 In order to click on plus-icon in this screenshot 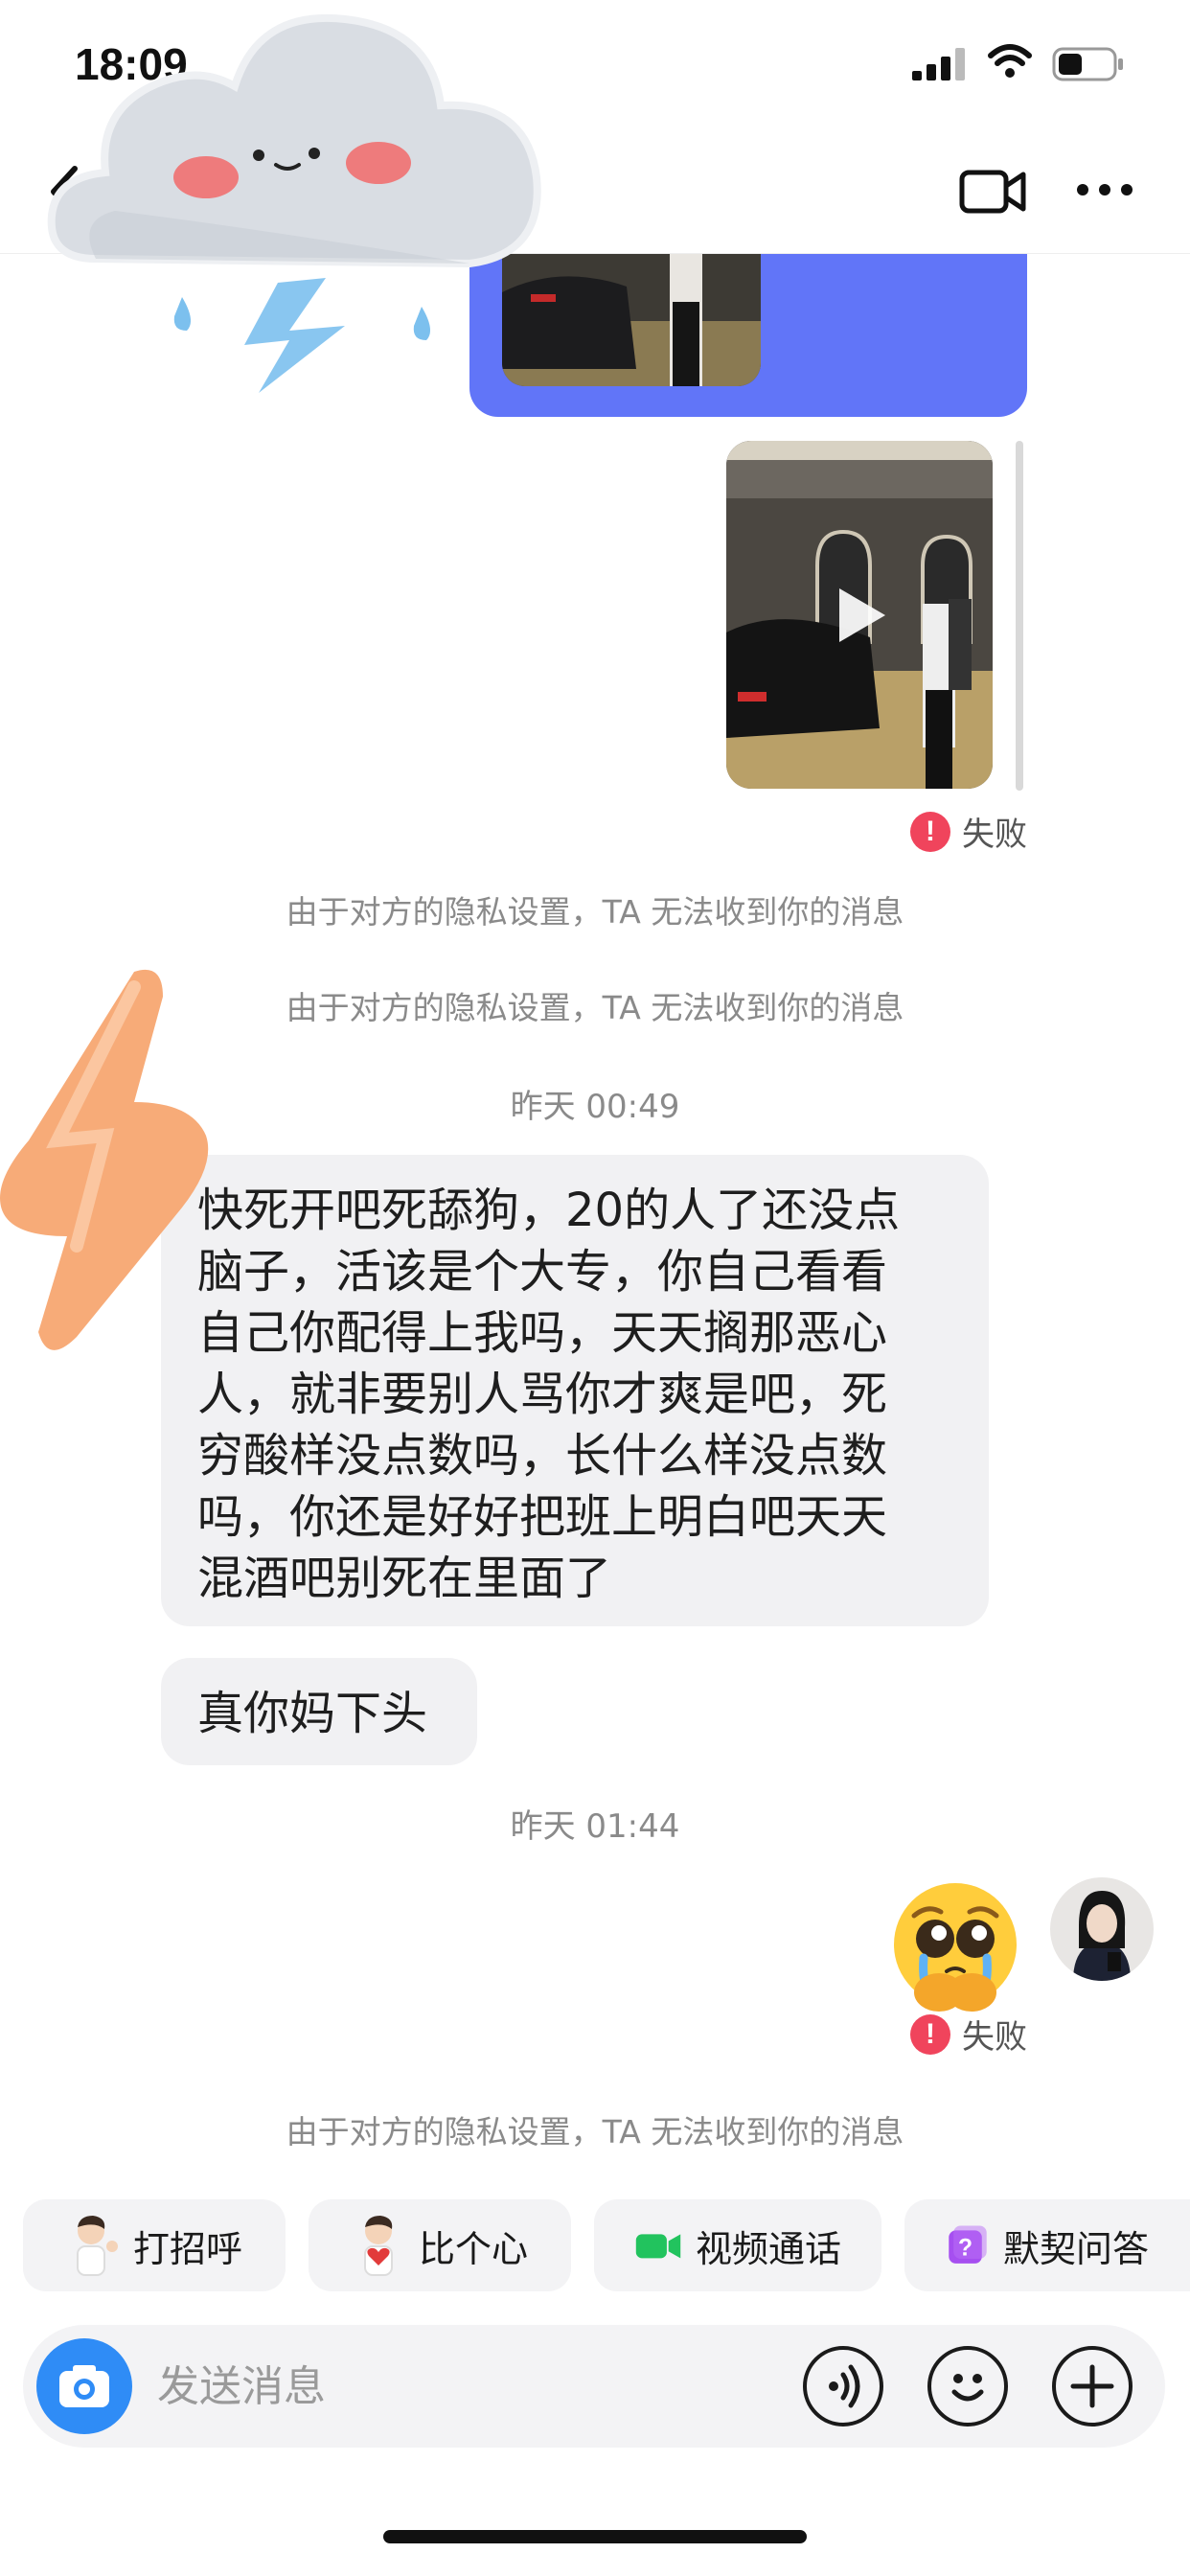, I will do `click(1092, 2386)`.